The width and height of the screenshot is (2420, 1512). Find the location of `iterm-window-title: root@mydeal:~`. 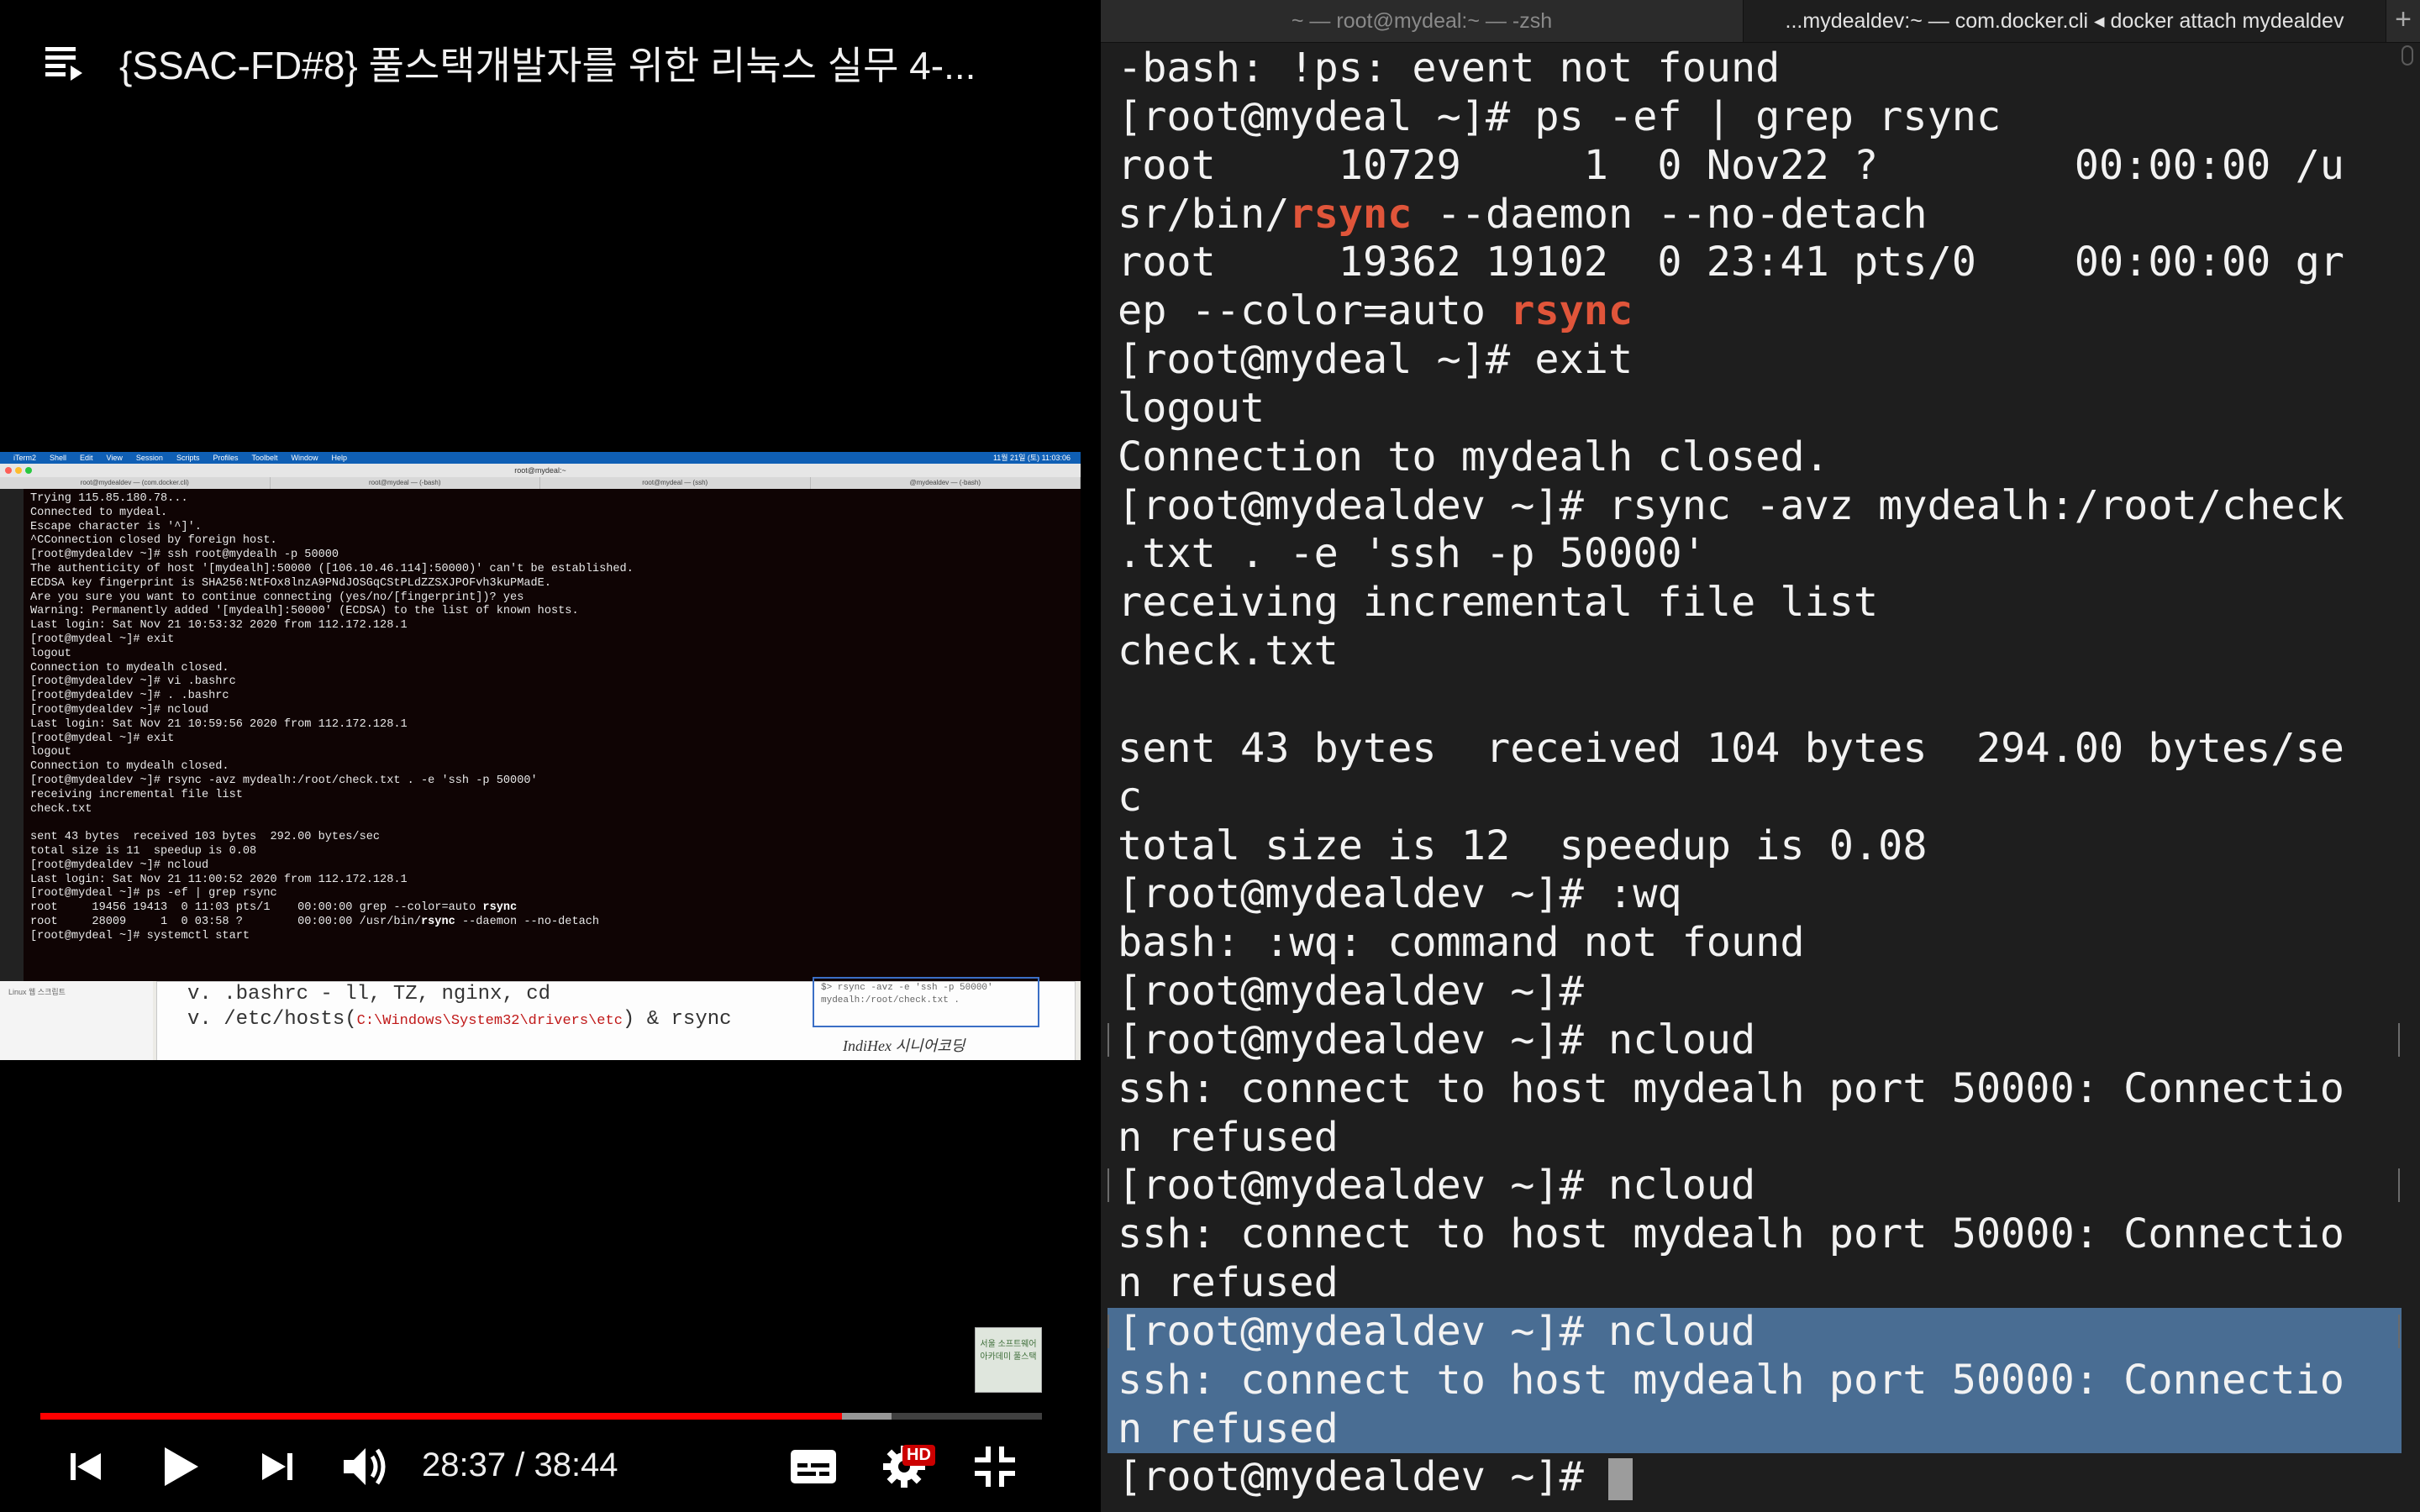

iterm-window-title: root@mydeal:~ is located at coordinates (540, 470).